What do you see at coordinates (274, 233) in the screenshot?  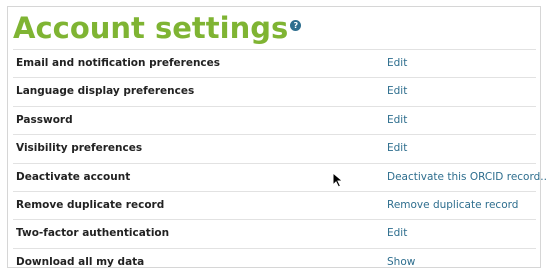 I see `settings-row-two-factor: Two-factor authentication Edit` at bounding box center [274, 233].